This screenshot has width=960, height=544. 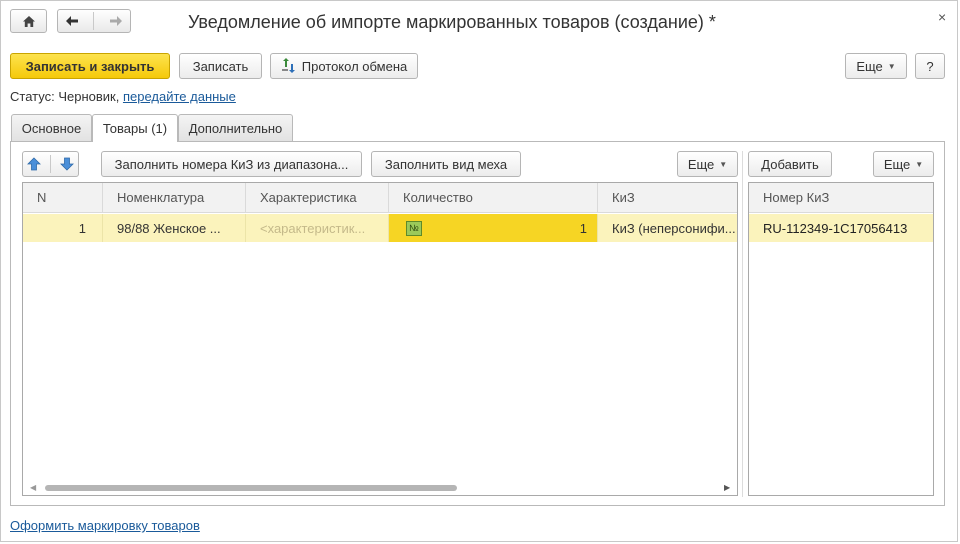 I want to click on move-buttons, so click(x=50, y=164).